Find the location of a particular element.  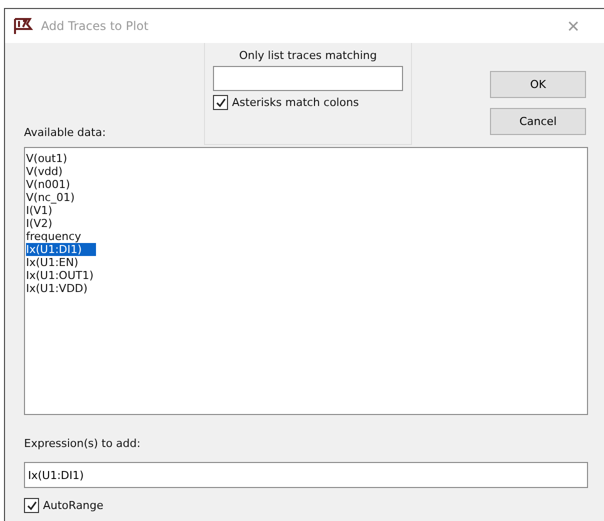

list-item: Ix(U1:DI1) is located at coordinates (61, 249).